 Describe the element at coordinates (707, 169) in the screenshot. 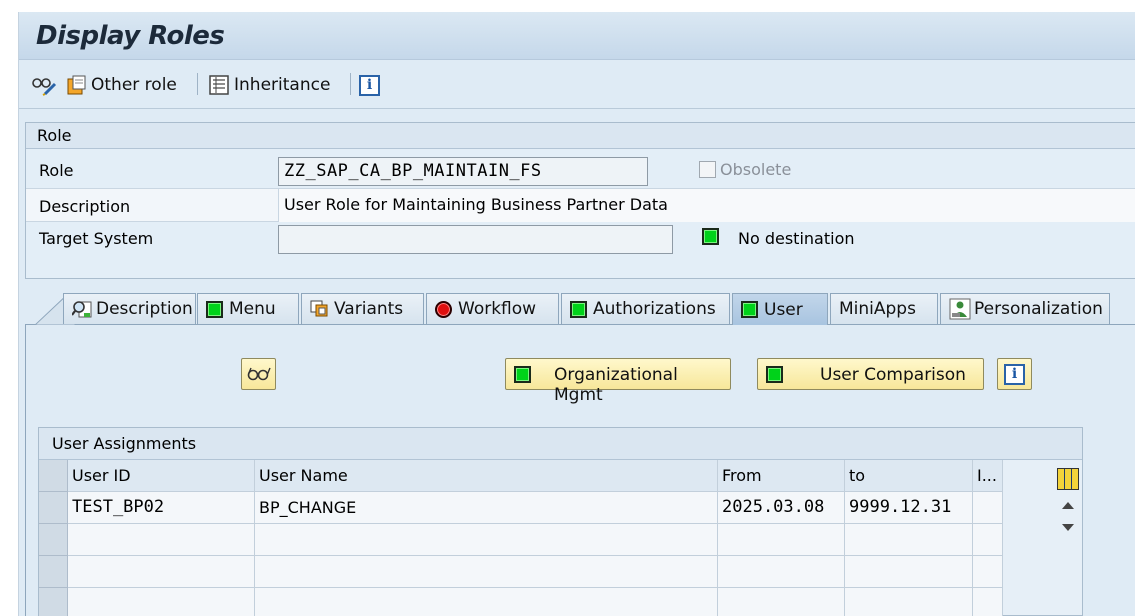

I see `checkbox-box` at that location.